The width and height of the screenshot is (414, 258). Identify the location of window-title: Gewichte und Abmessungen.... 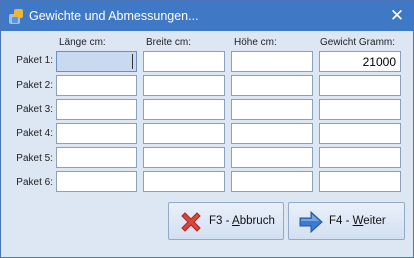
(114, 16).